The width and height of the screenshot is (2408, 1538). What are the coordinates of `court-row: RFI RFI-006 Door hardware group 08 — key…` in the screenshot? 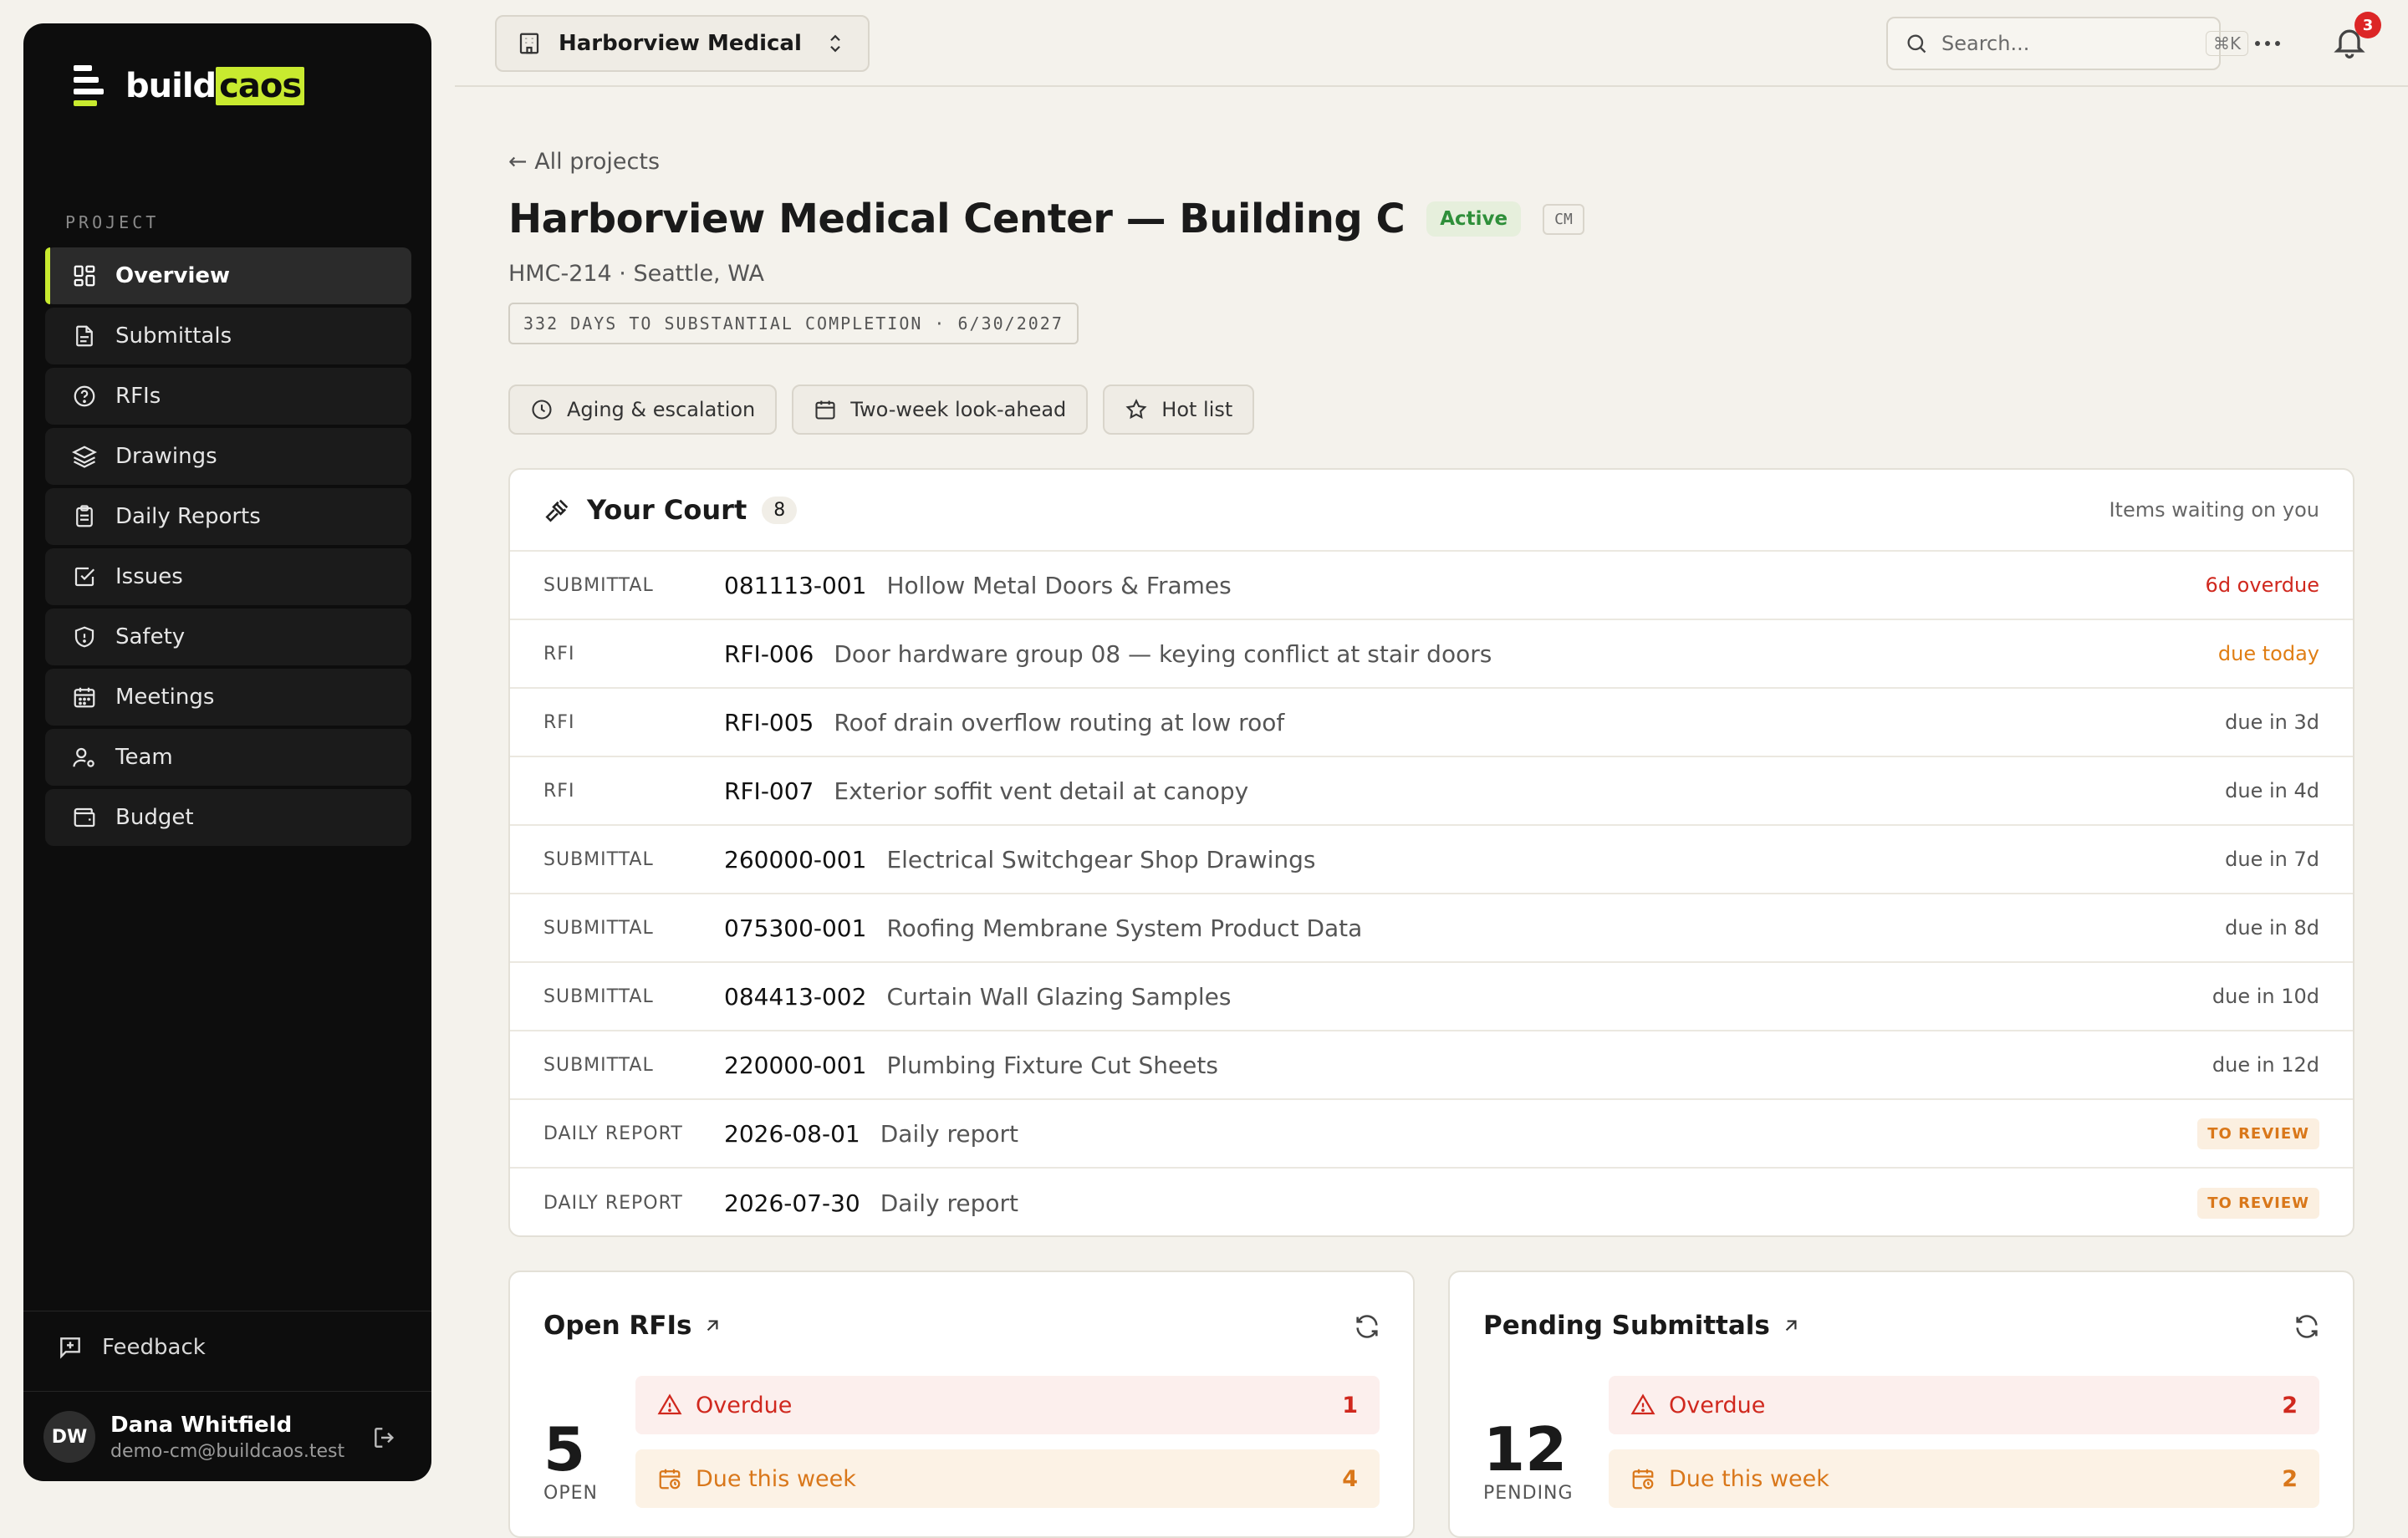 It's located at (1431, 654).